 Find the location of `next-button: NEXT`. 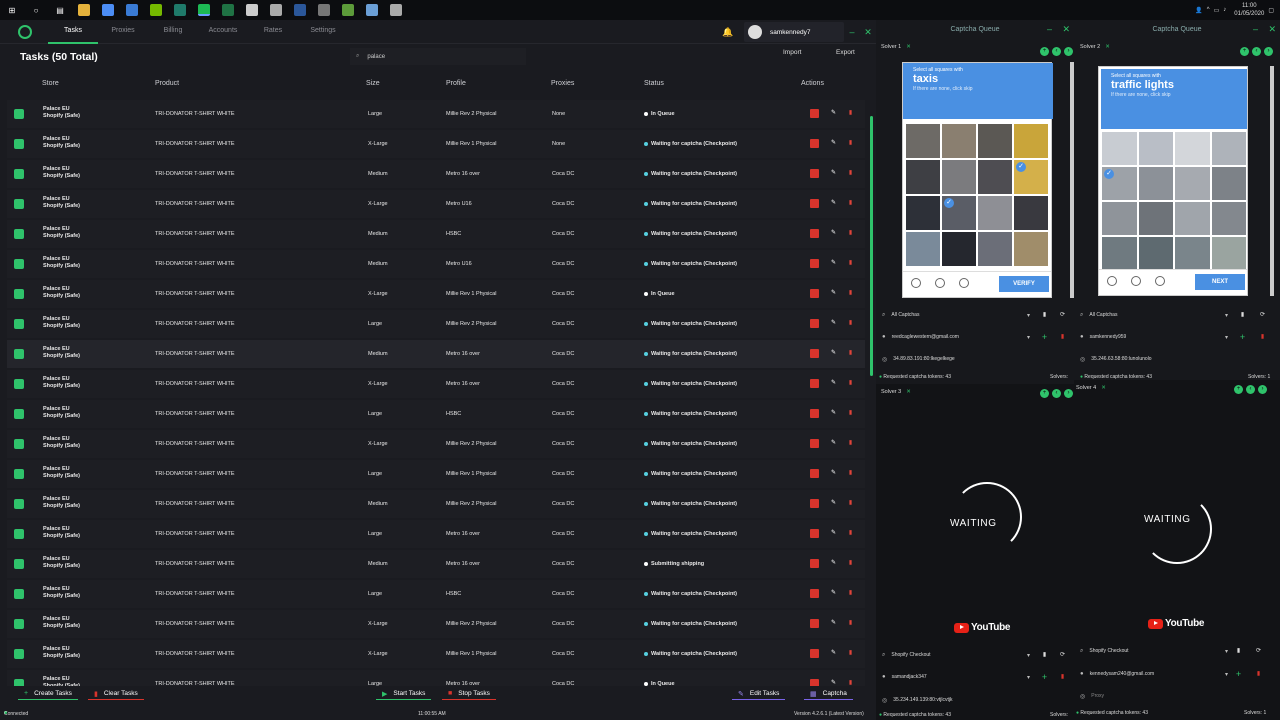

next-button: NEXT is located at coordinates (1220, 282).